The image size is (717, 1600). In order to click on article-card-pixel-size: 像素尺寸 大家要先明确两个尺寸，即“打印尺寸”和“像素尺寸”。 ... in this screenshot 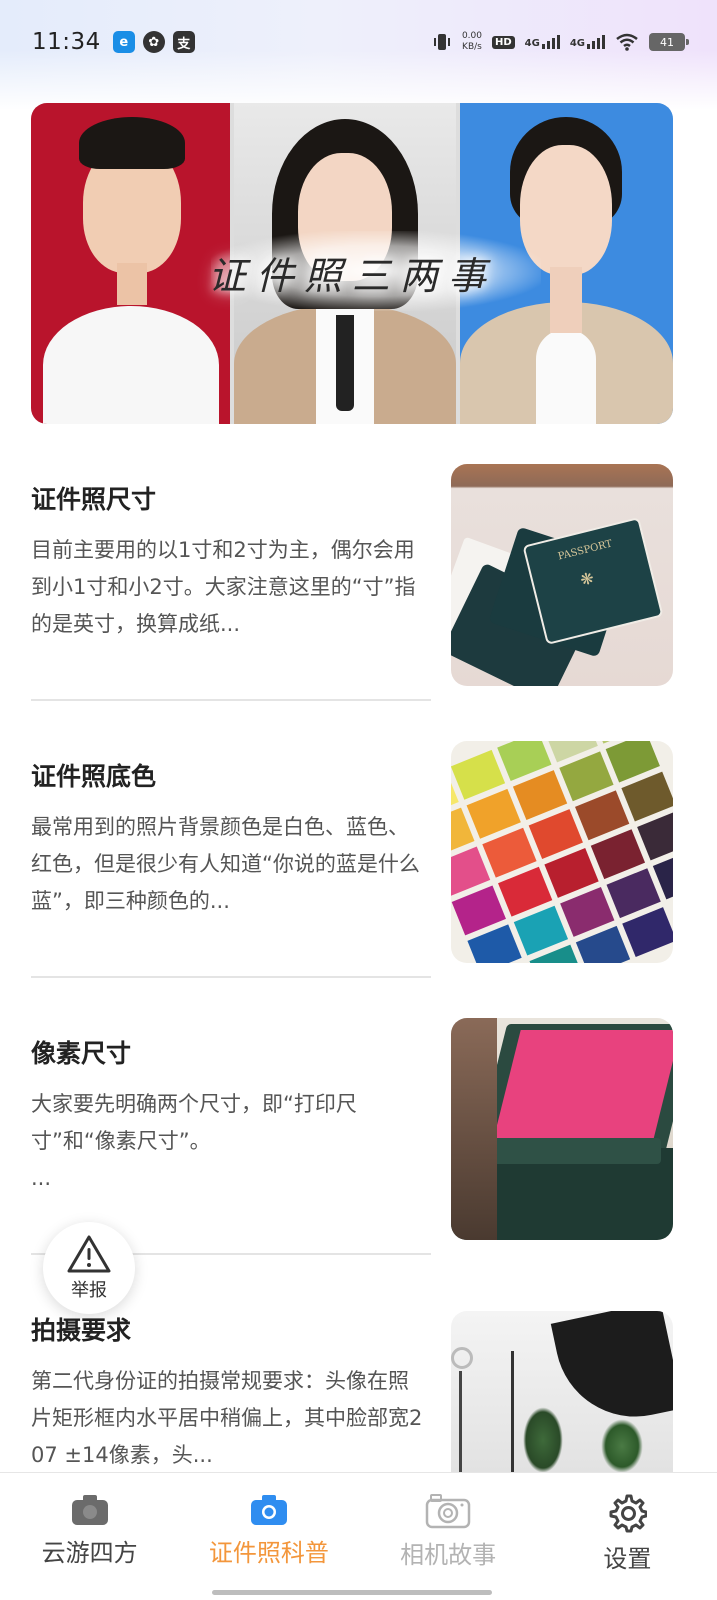, I will do `click(352, 1137)`.